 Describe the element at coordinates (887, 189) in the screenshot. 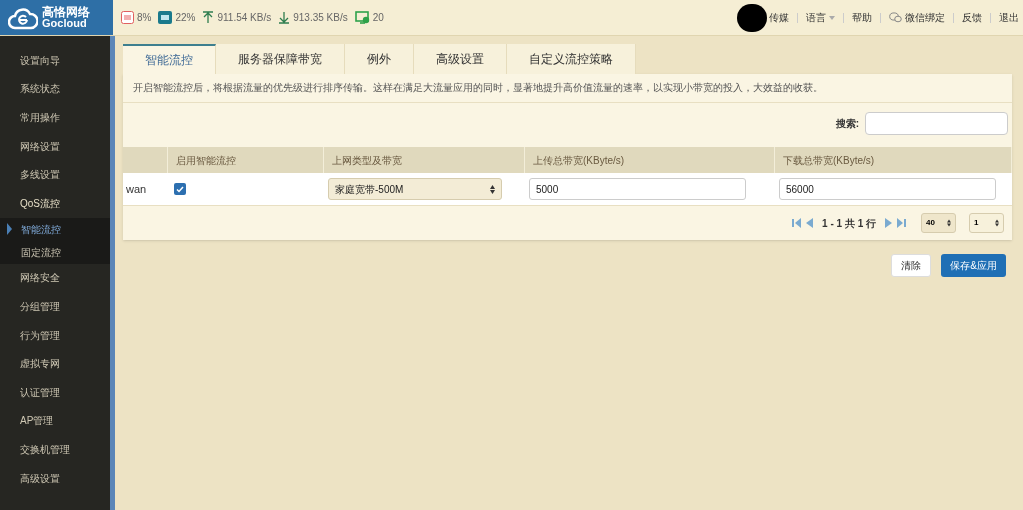

I see `download-field: 56000` at that location.